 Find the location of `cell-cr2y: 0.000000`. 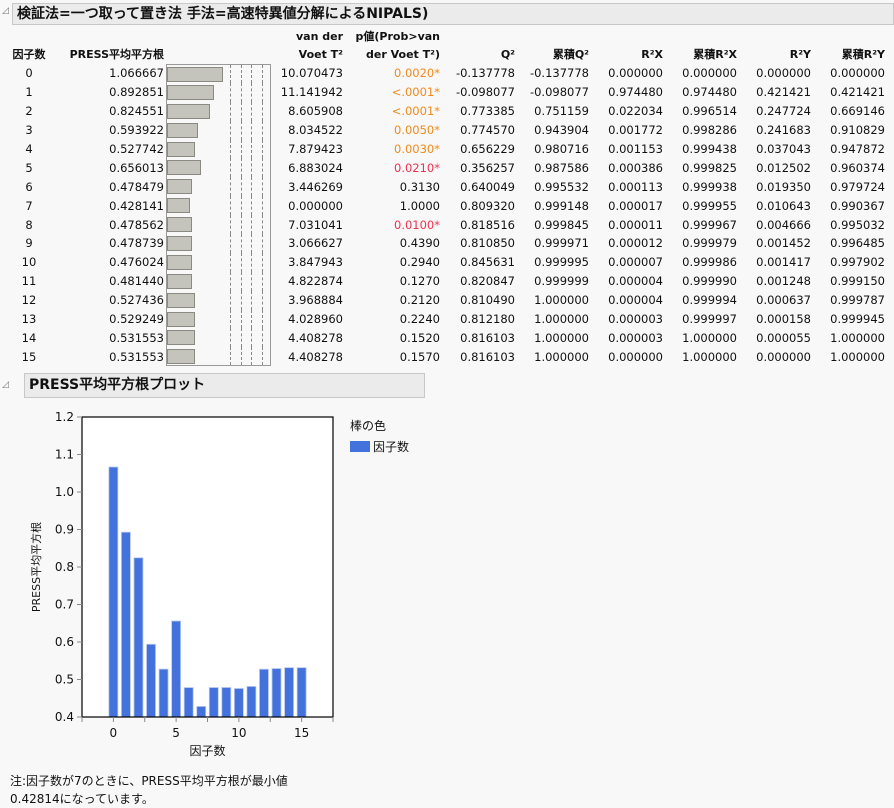

cell-cr2y: 0.000000 is located at coordinates (857, 73).